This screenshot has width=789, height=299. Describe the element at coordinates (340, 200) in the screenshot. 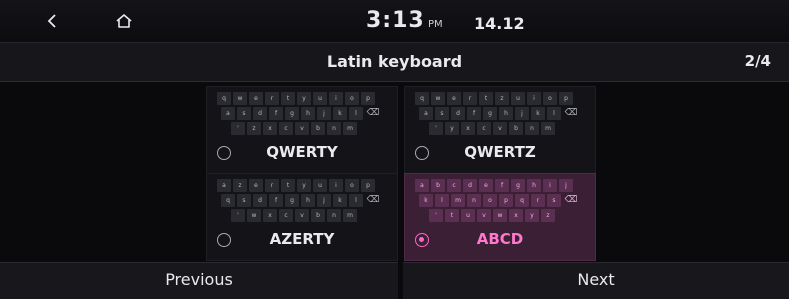

I see `preview-key: k` at that location.